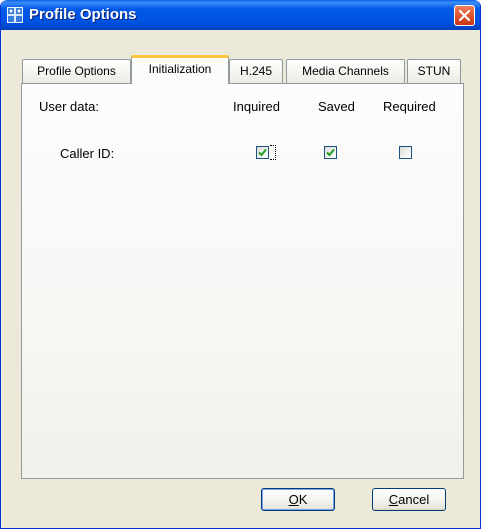 The width and height of the screenshot is (481, 529). Describe the element at coordinates (76, 71) in the screenshot. I see `tab-profile-options: Profile Options` at that location.